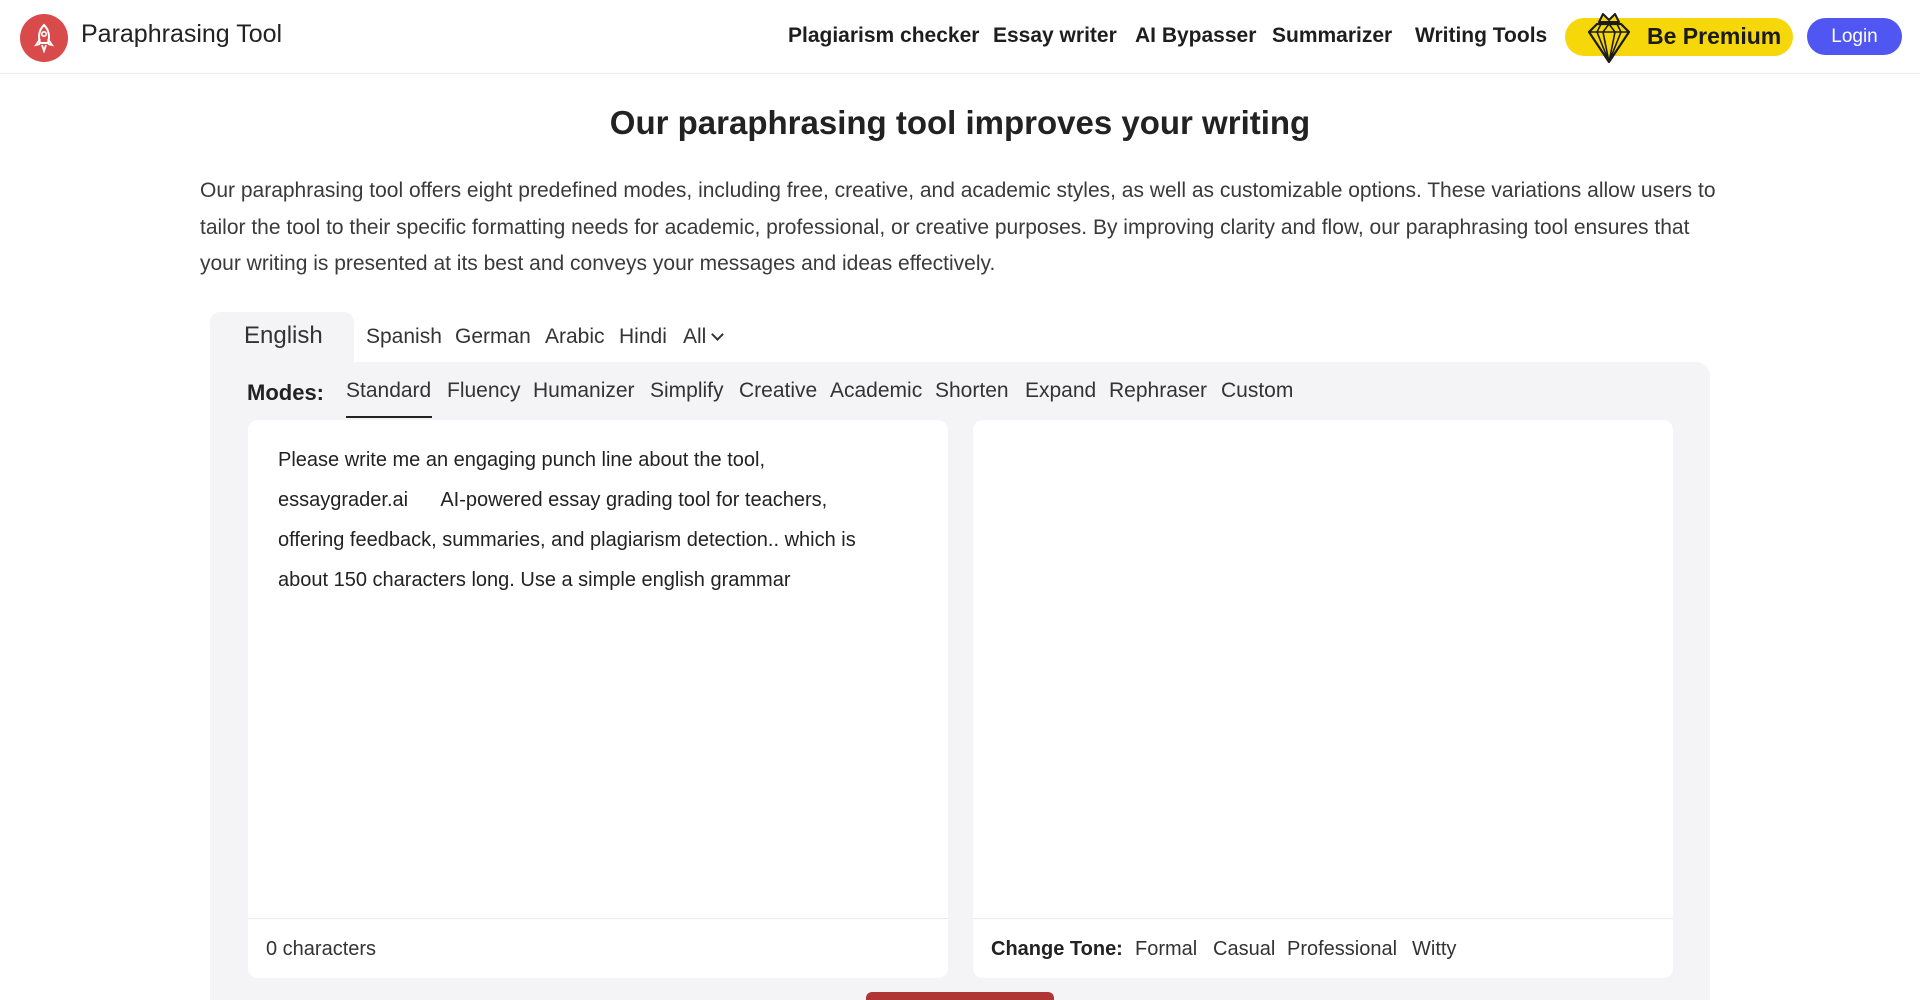  What do you see at coordinates (388, 391) in the screenshot?
I see `mode-standard: Standard` at bounding box center [388, 391].